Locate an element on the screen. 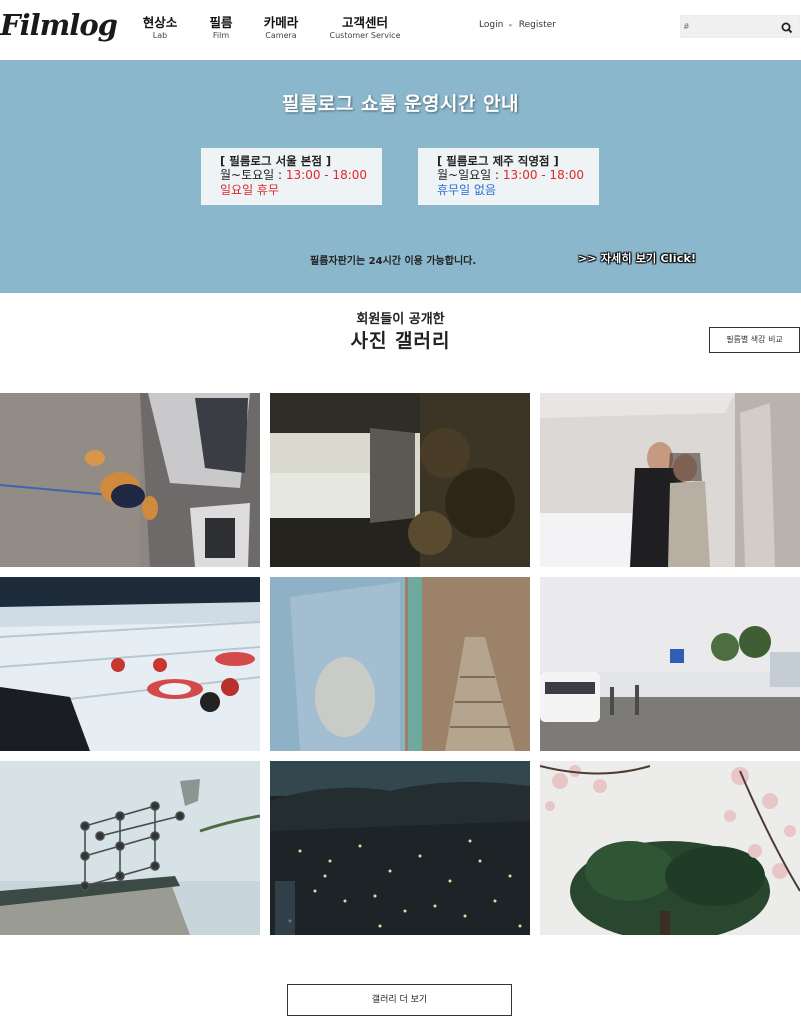 The image size is (801, 1023). gallery-title: 사진 갤러리 is located at coordinates (400, 341).